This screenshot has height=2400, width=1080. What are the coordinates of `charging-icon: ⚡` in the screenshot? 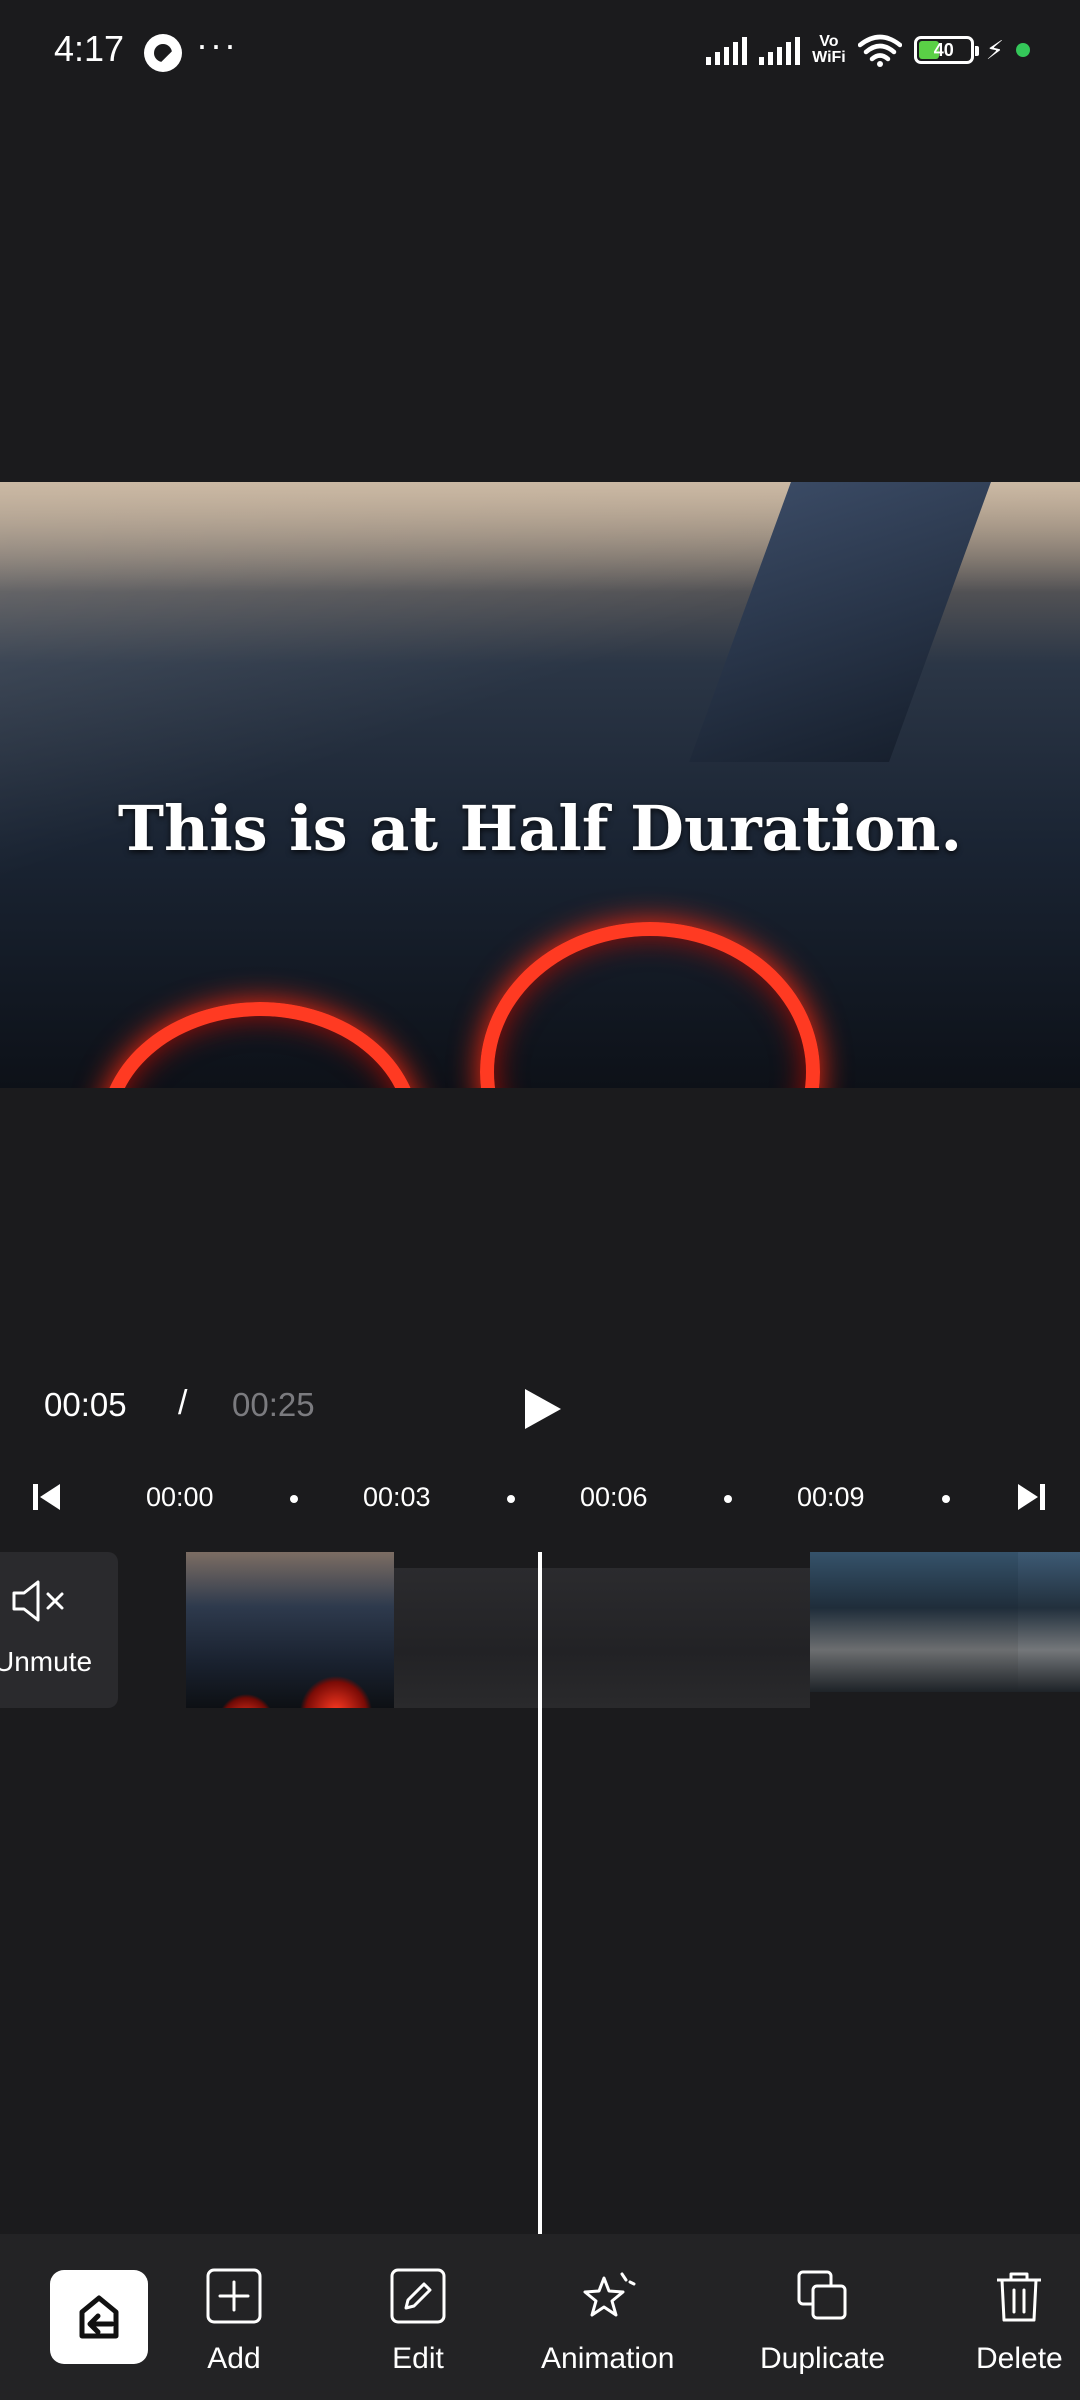 It's located at (994, 49).